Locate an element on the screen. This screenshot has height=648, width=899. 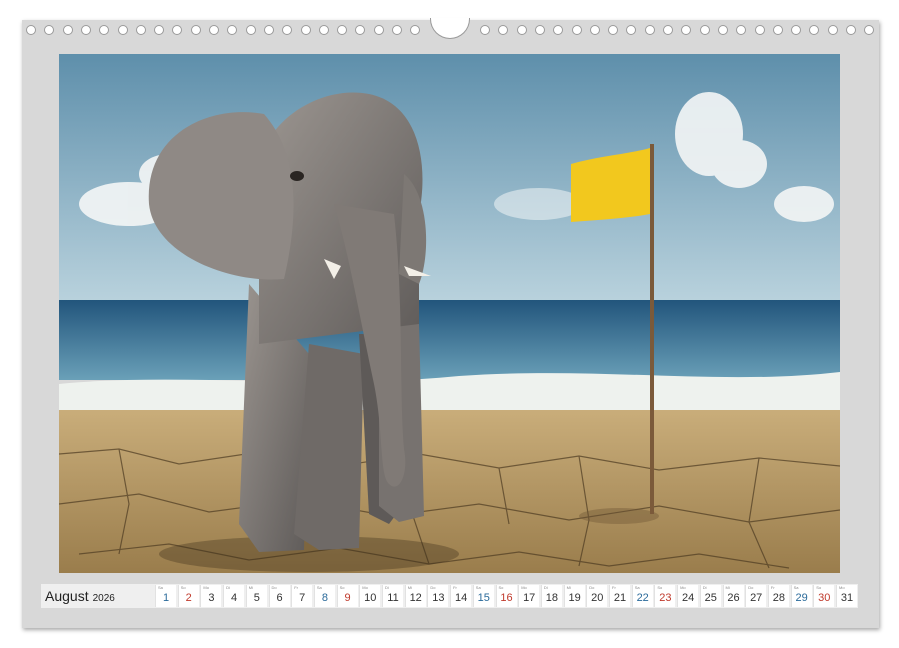
day-number: 26 is located at coordinates (733, 598).